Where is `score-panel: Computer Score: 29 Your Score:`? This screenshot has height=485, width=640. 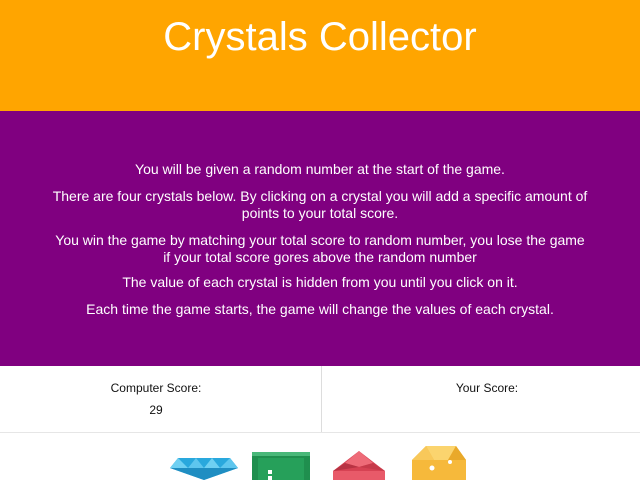
score-panel: Computer Score: 29 Your Score: is located at coordinates (320, 399).